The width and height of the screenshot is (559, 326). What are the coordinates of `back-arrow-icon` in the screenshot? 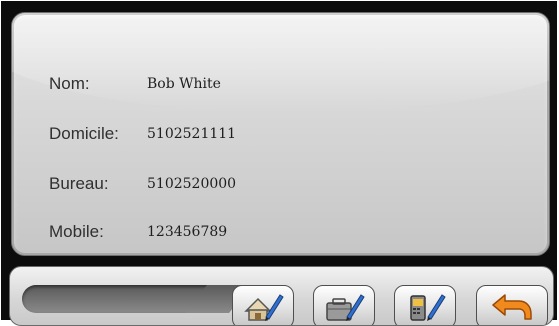 It's located at (512, 307).